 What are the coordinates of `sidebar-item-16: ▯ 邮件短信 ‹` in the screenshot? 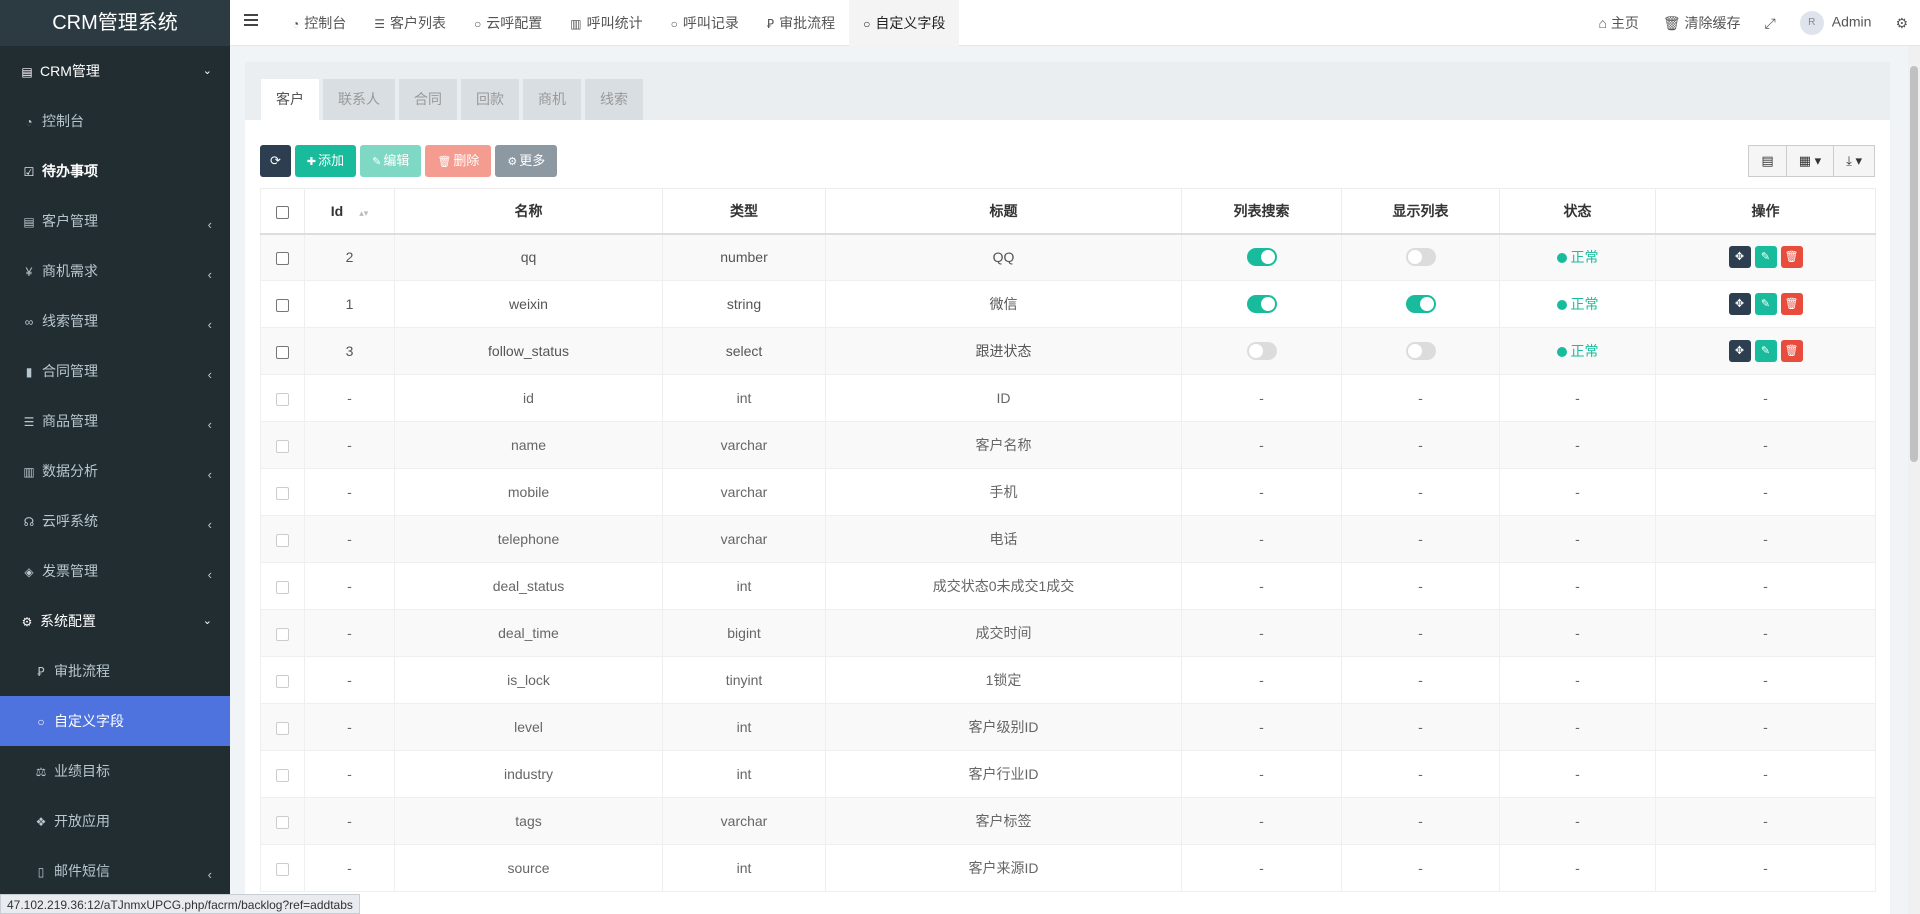 It's located at (115, 871).